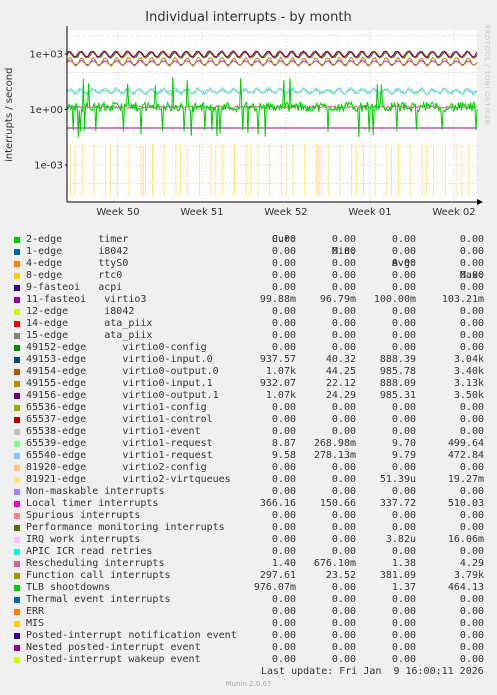  Describe the element at coordinates (397, 503) in the screenshot. I see `legend-avg-value: 337.72` at that location.